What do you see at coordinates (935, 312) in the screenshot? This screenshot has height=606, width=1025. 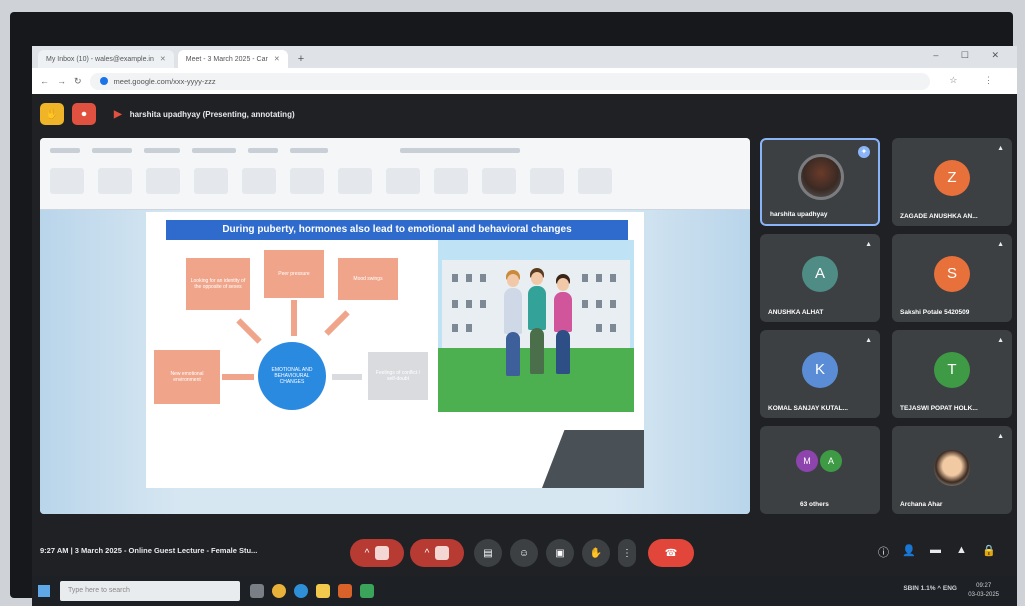 I see `participant-name: Sakshi Potale 5420509` at bounding box center [935, 312].